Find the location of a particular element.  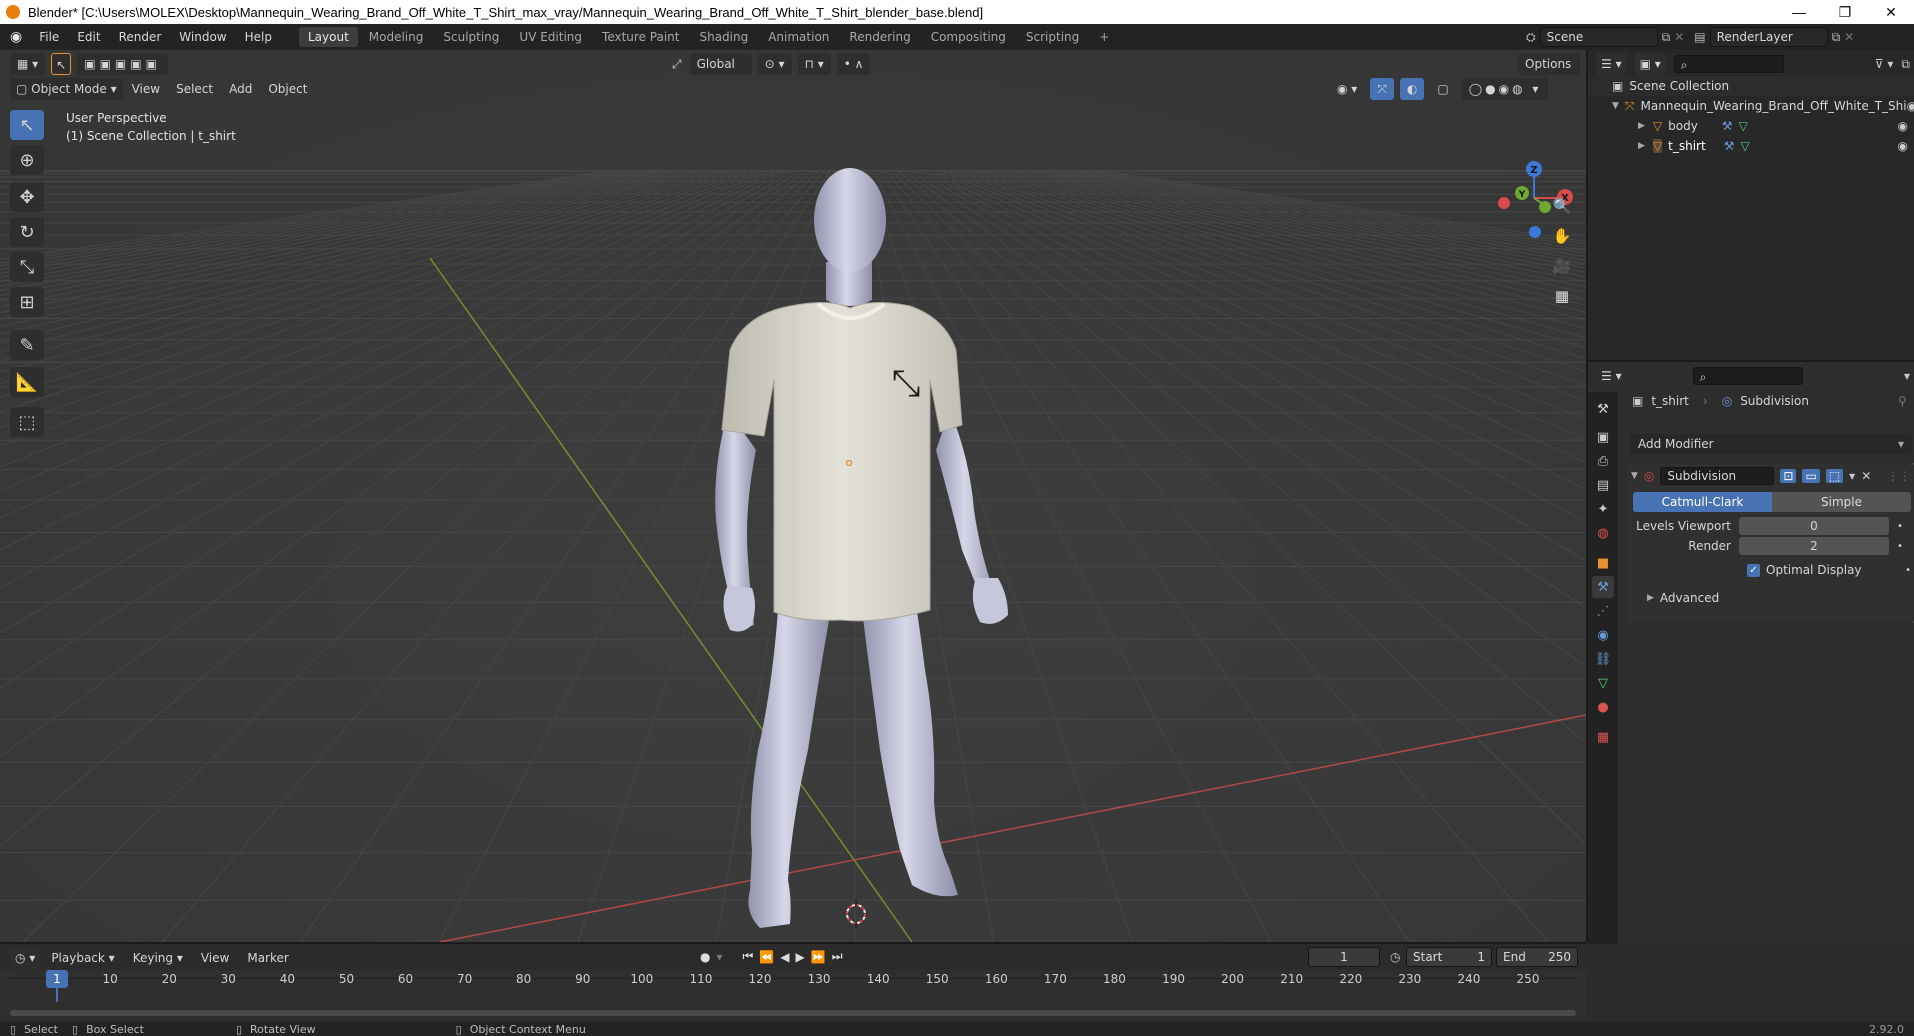

tab-scripting: Scripting is located at coordinates (1052, 37).